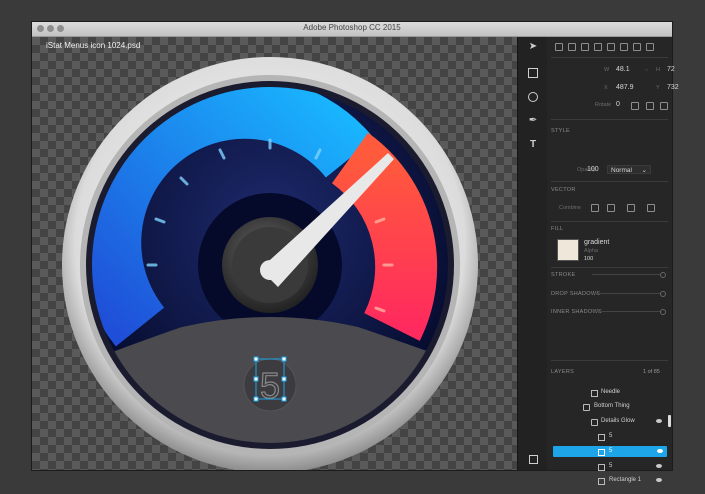  What do you see at coordinates (575, 294) in the screenshot?
I see `drop-shadows-section: DROP SHADOWS` at bounding box center [575, 294].